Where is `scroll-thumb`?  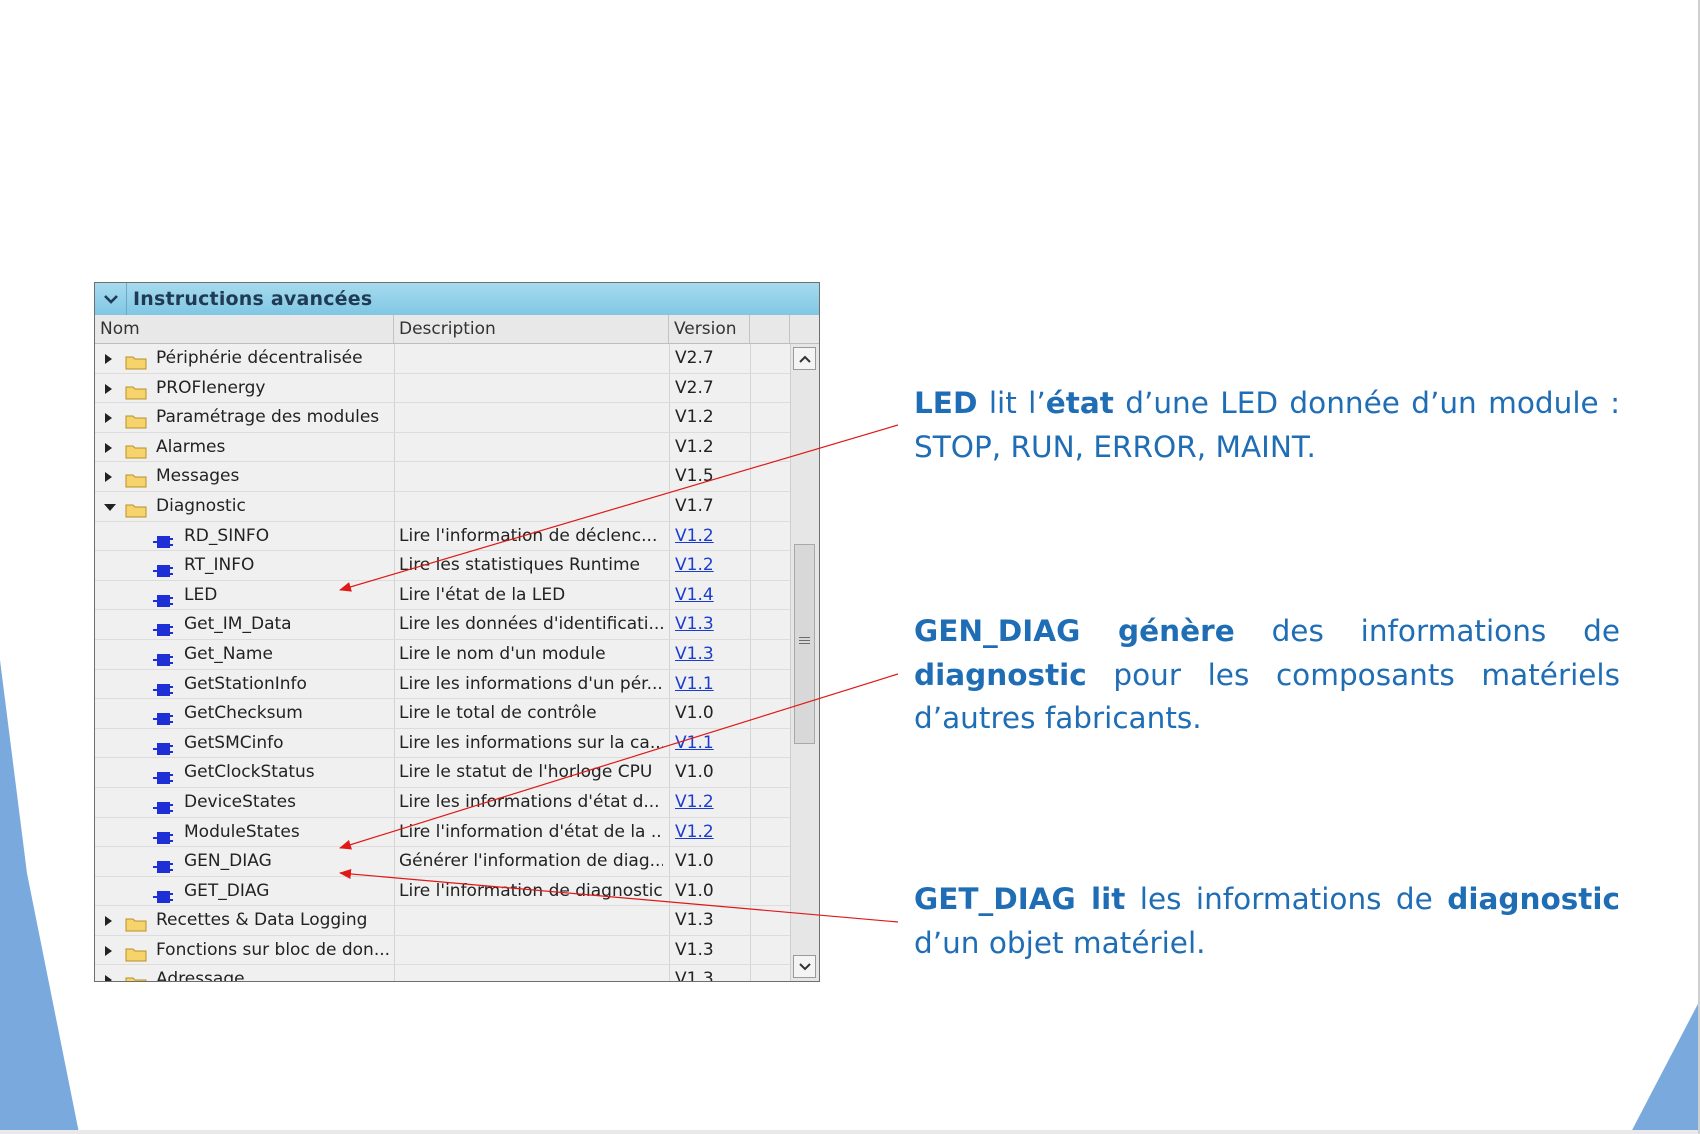
scroll-thumb is located at coordinates (804, 644).